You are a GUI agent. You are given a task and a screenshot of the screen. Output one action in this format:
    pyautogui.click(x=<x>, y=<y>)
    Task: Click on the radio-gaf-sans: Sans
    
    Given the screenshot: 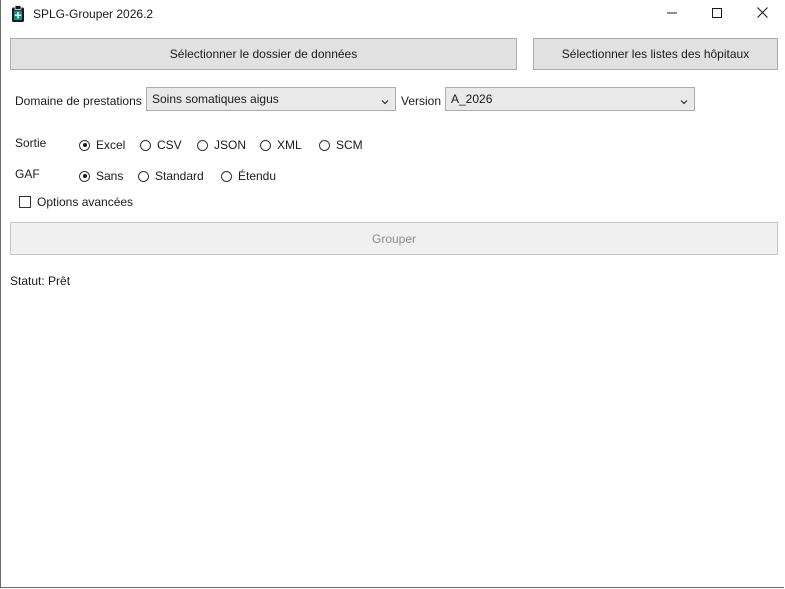 What is the action you would take?
    pyautogui.click(x=101, y=176)
    